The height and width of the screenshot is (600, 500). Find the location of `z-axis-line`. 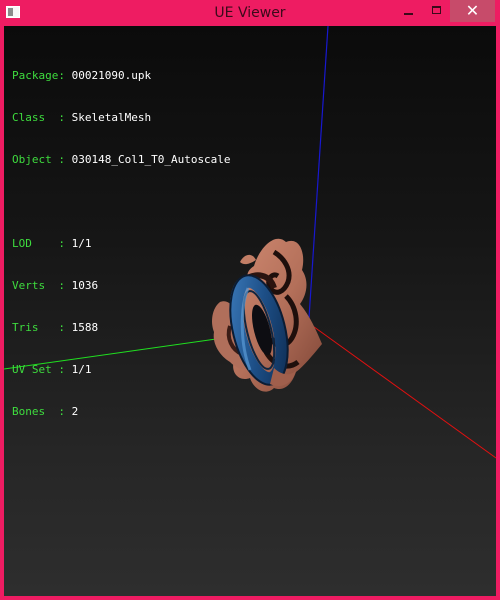

z-axis-line is located at coordinates (318, 172).